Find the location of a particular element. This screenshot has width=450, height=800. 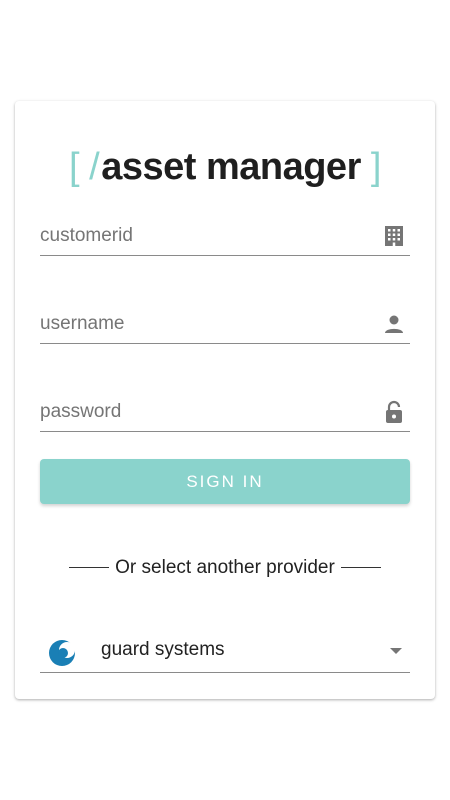

provider-select: guard systems is located at coordinates (225, 652).